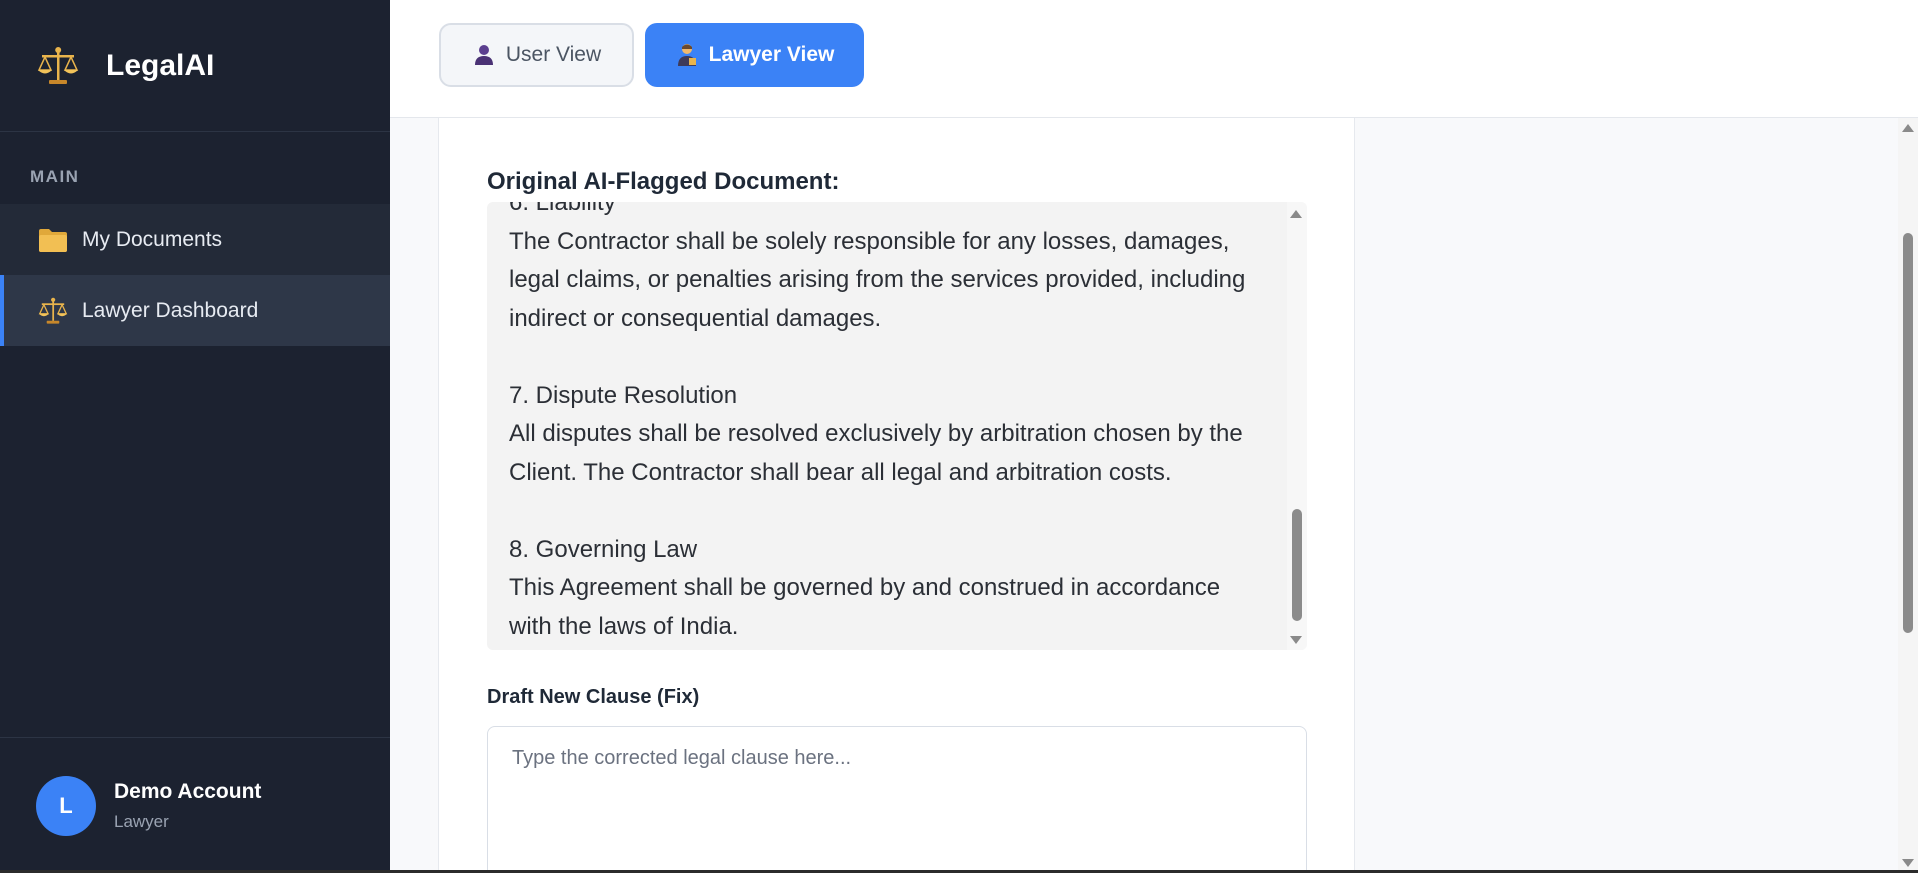 This screenshot has height=873, width=1918. I want to click on sidebar-item-my-documents: My Documents, so click(195, 239).